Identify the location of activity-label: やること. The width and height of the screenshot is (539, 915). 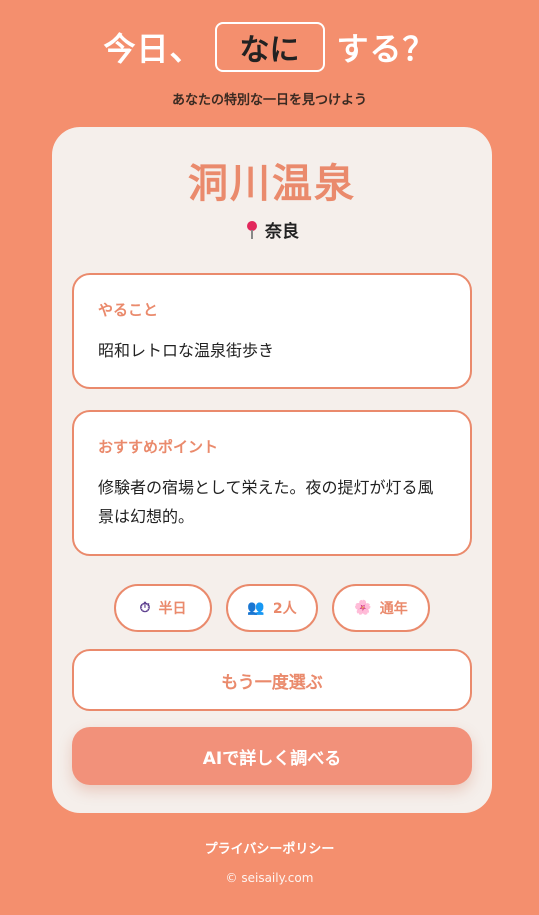
(128, 310).